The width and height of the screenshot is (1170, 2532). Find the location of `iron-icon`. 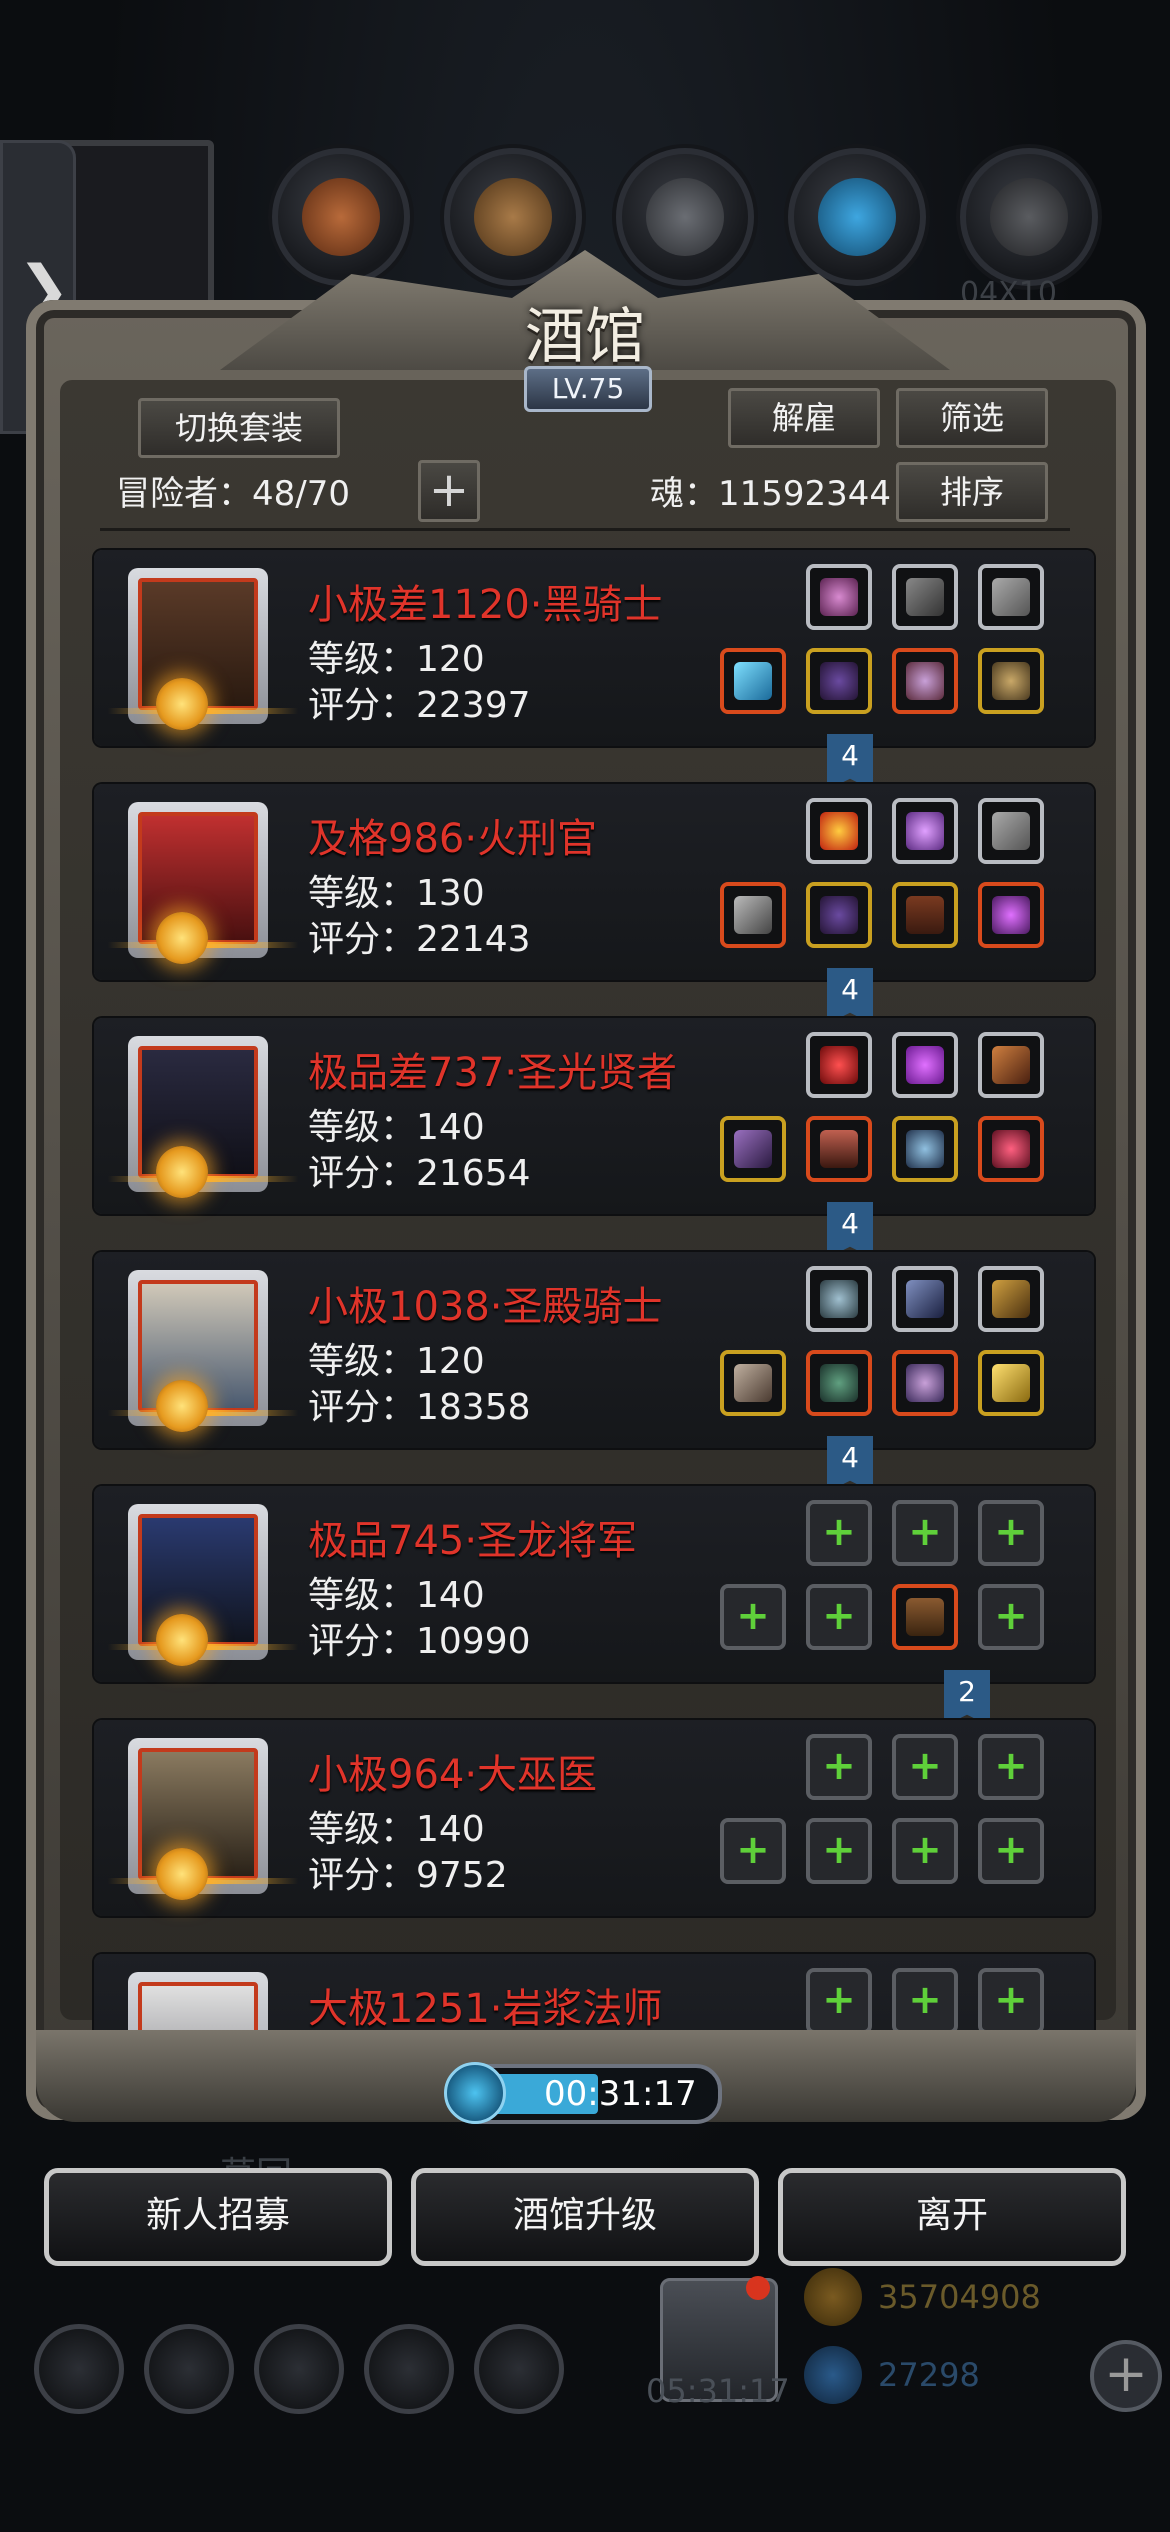

iron-icon is located at coordinates (685, 217).